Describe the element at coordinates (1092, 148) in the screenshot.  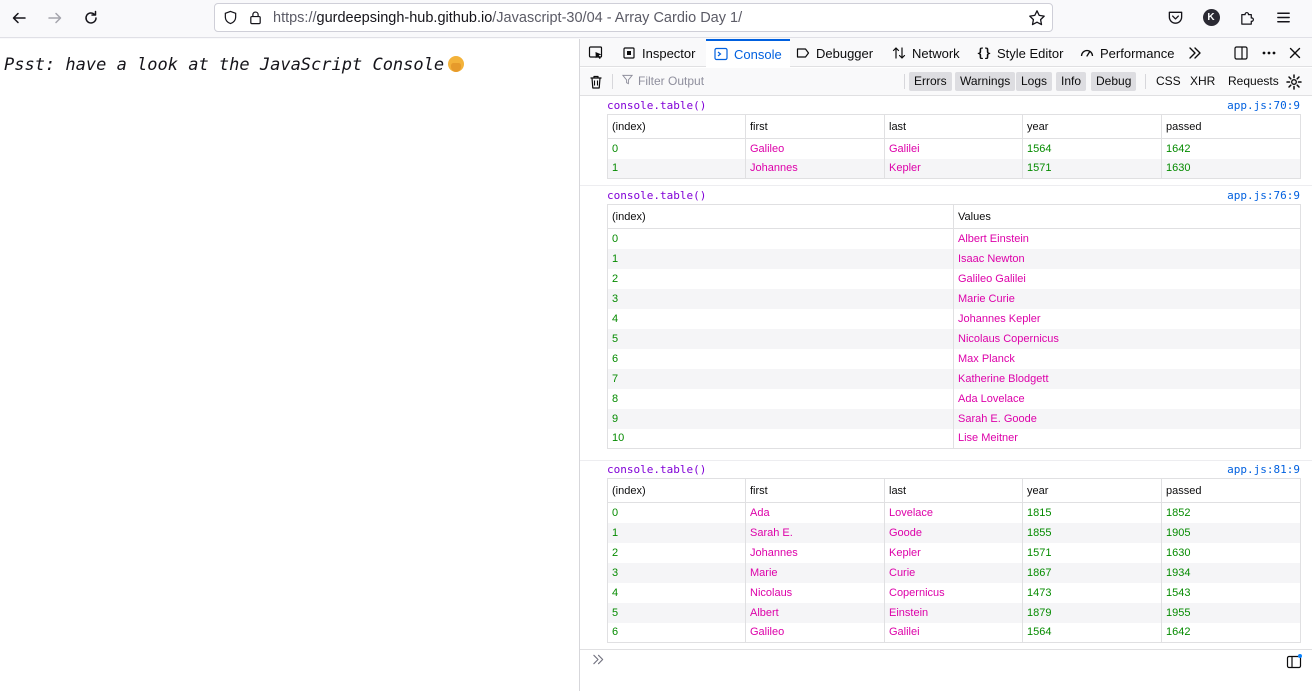
I see `table-cell: 1564` at that location.